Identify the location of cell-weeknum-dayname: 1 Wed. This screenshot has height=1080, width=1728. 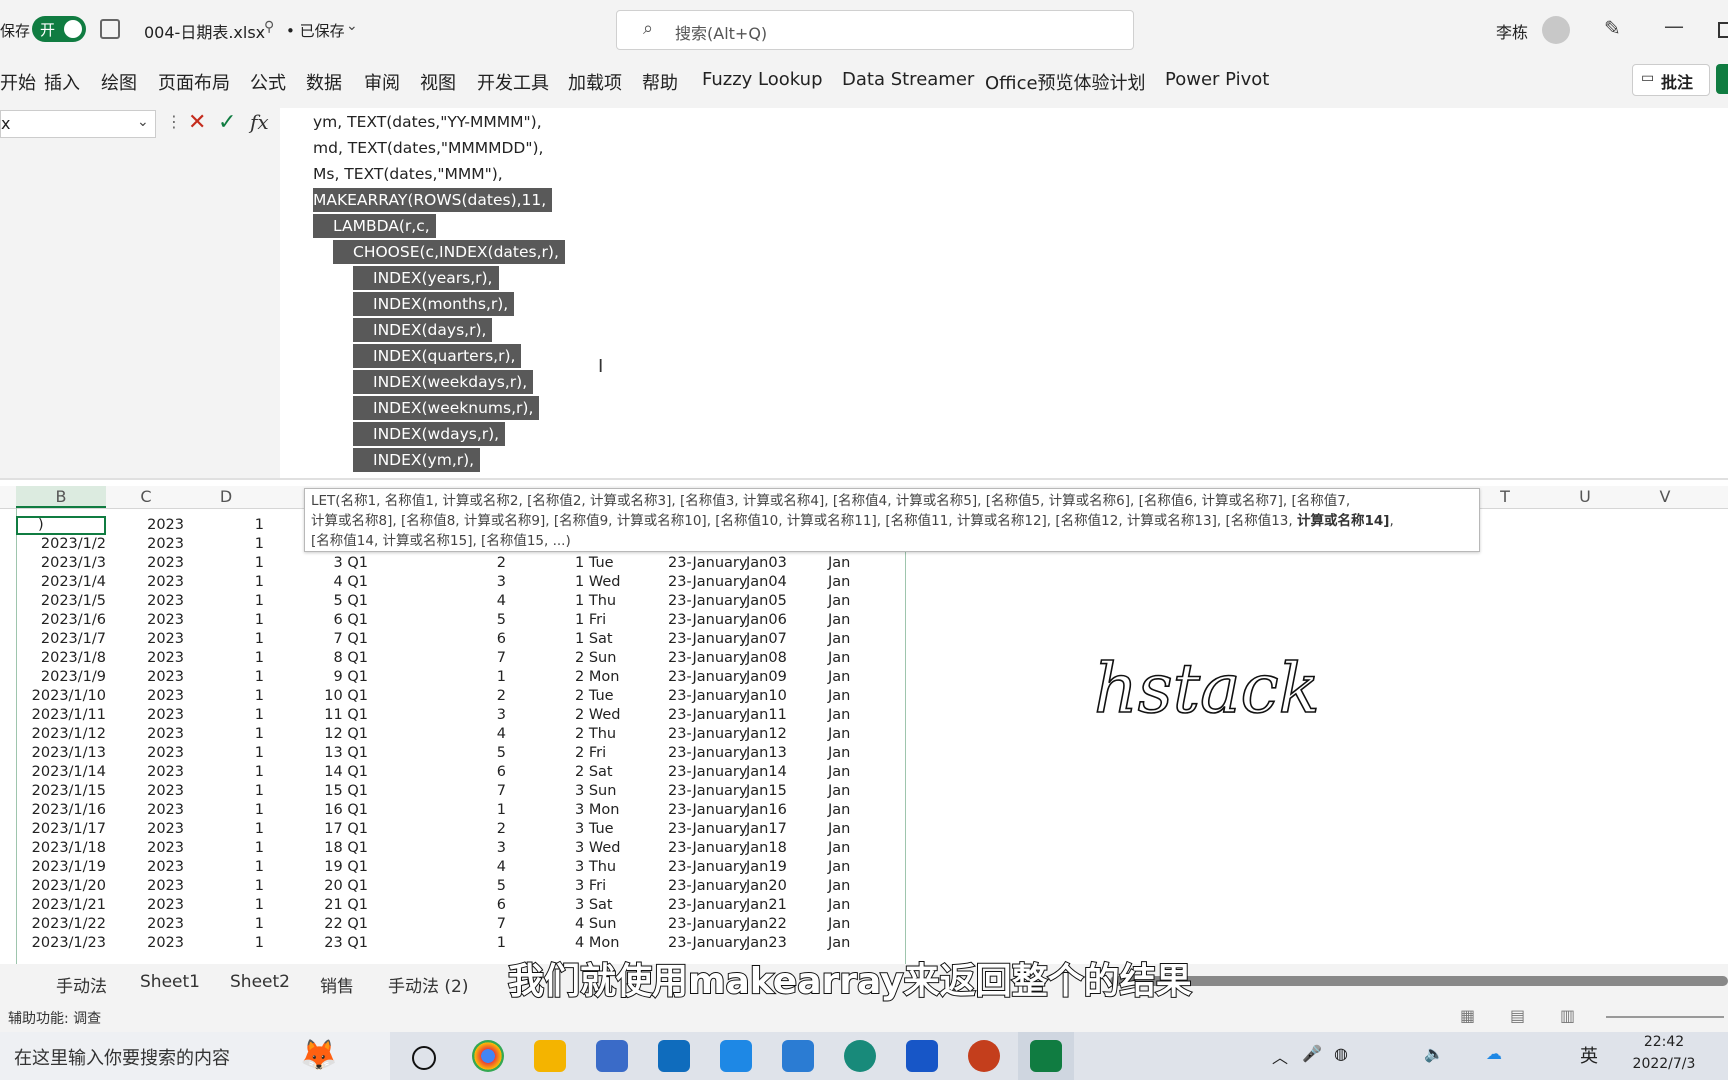
(620, 582).